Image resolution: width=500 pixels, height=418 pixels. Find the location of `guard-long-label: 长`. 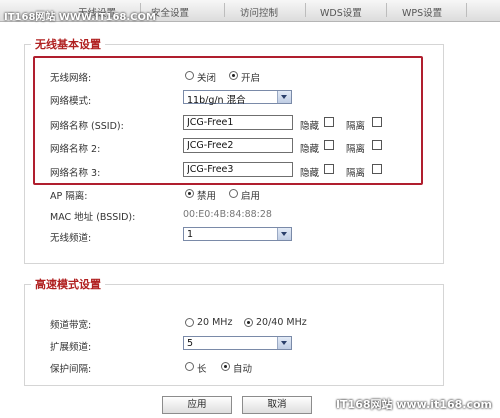

guard-long-label: 长 is located at coordinates (202, 369).